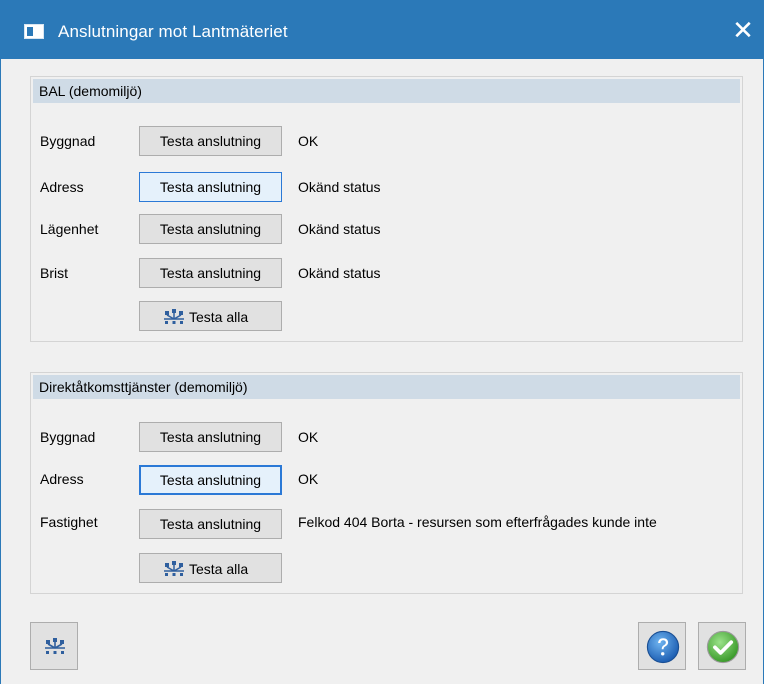  I want to click on help-button, so click(662, 646).